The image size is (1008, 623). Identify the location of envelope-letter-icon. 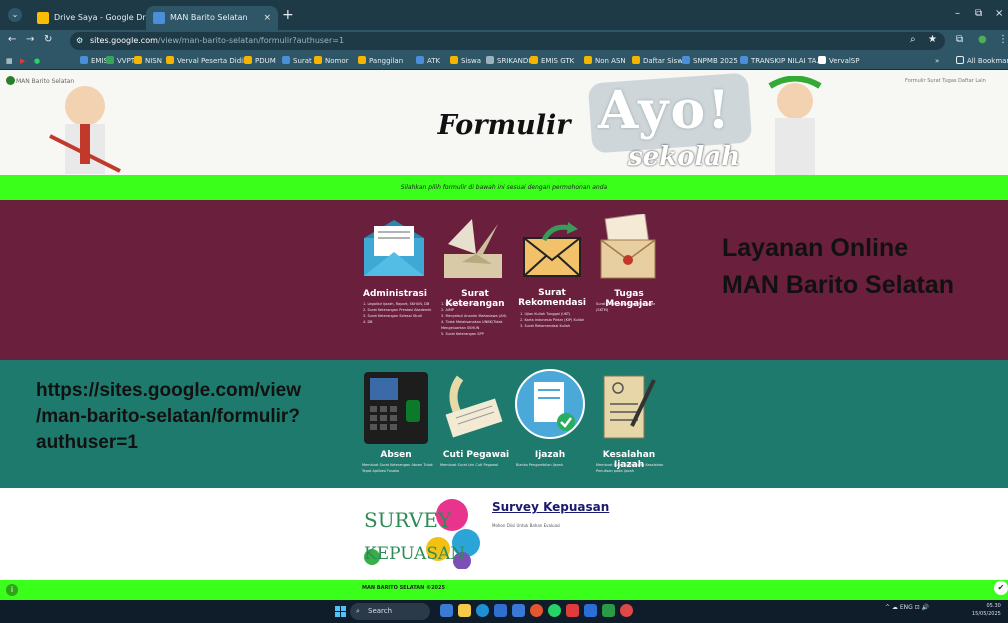
(394, 247).